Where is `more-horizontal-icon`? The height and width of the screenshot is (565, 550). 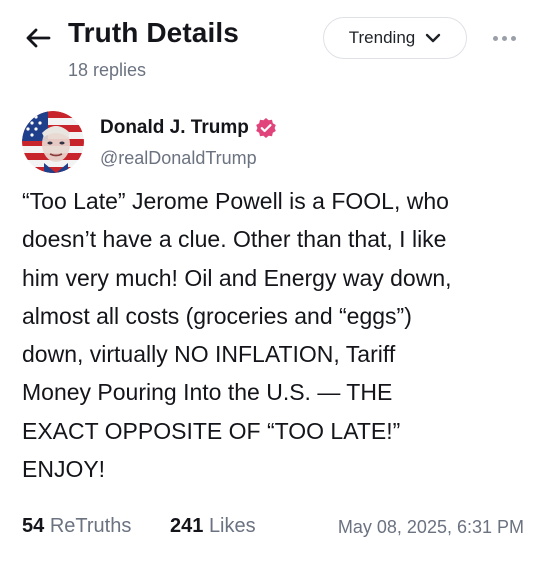
more-horizontal-icon is located at coordinates (495, 38).